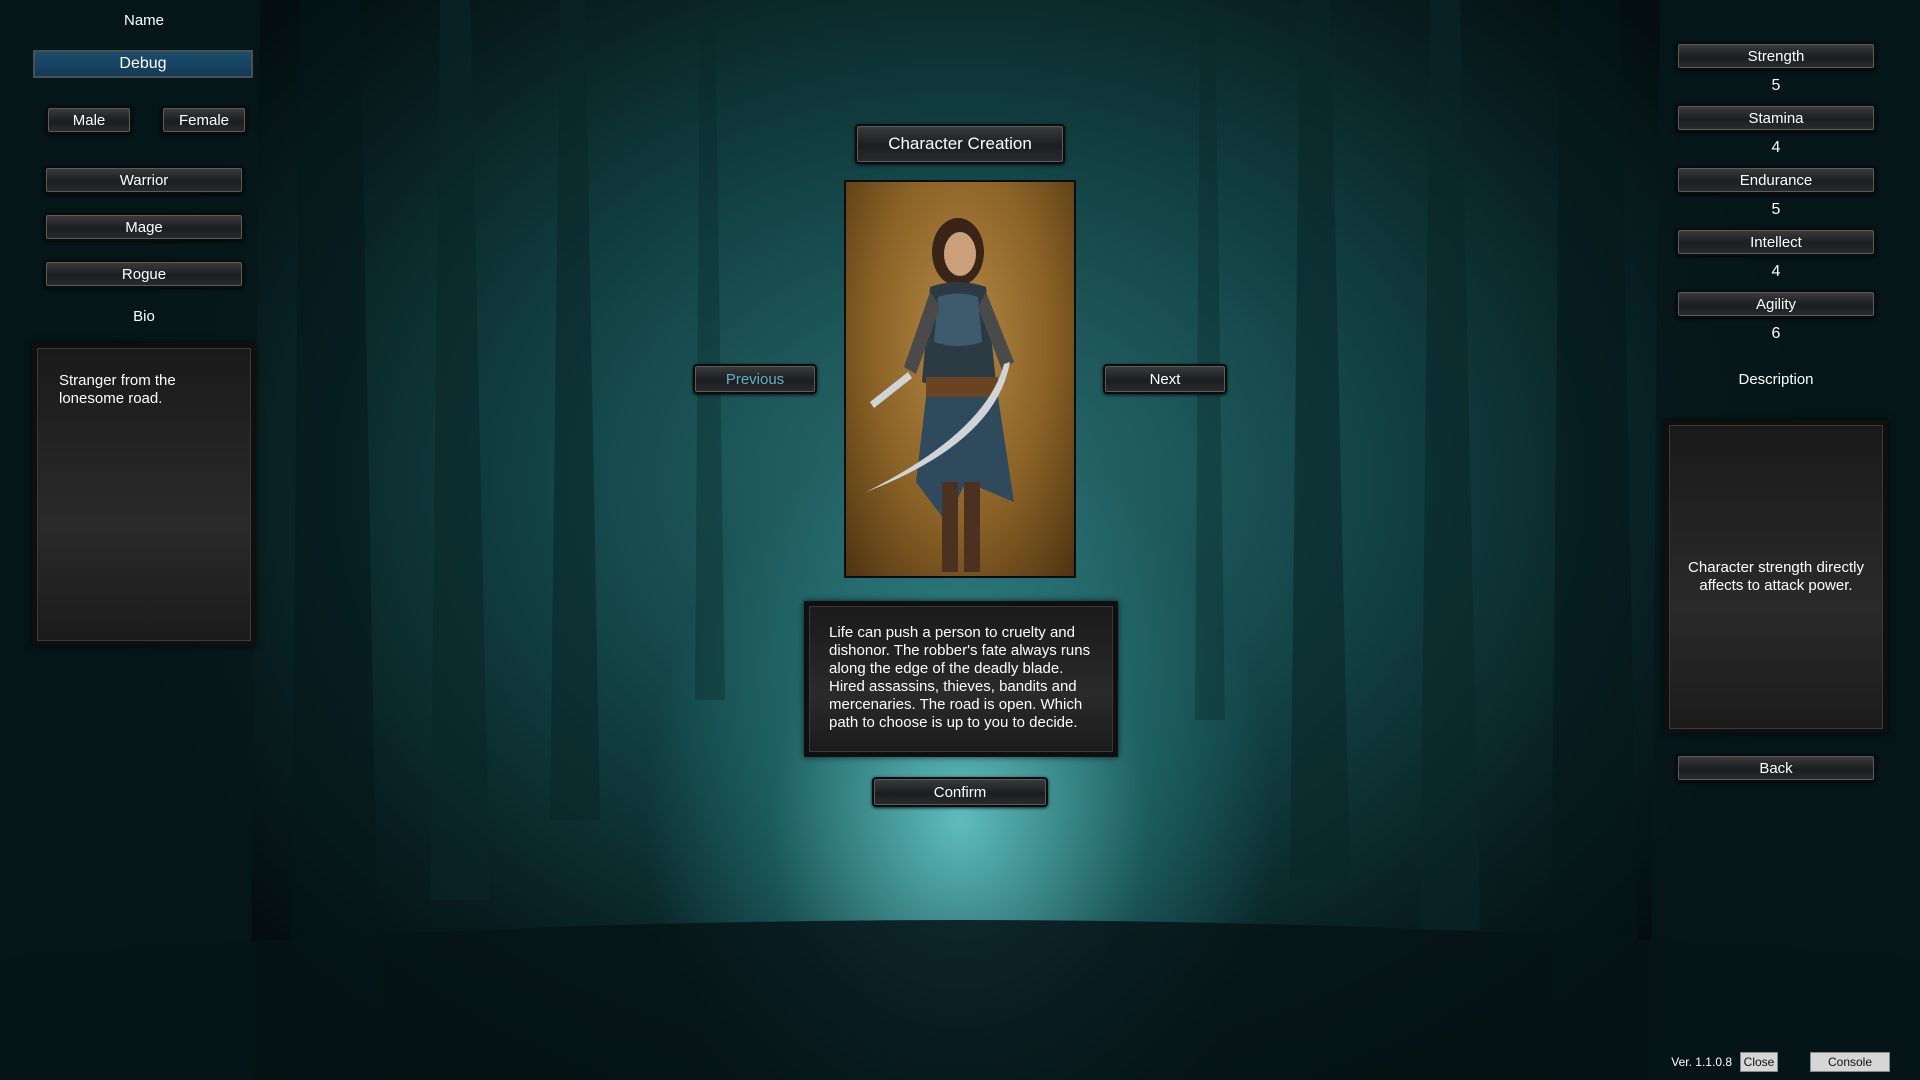  What do you see at coordinates (1776, 304) in the screenshot?
I see `stat-agility-label: Agility` at bounding box center [1776, 304].